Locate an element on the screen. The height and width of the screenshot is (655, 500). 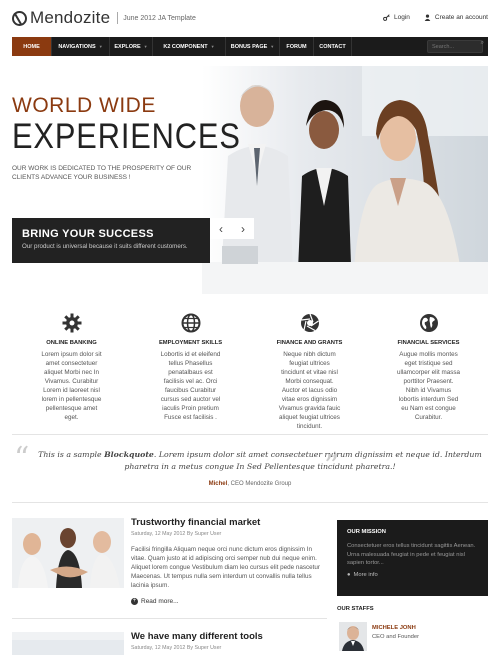
logo-text: Mendozite is located at coordinates (70, 17).